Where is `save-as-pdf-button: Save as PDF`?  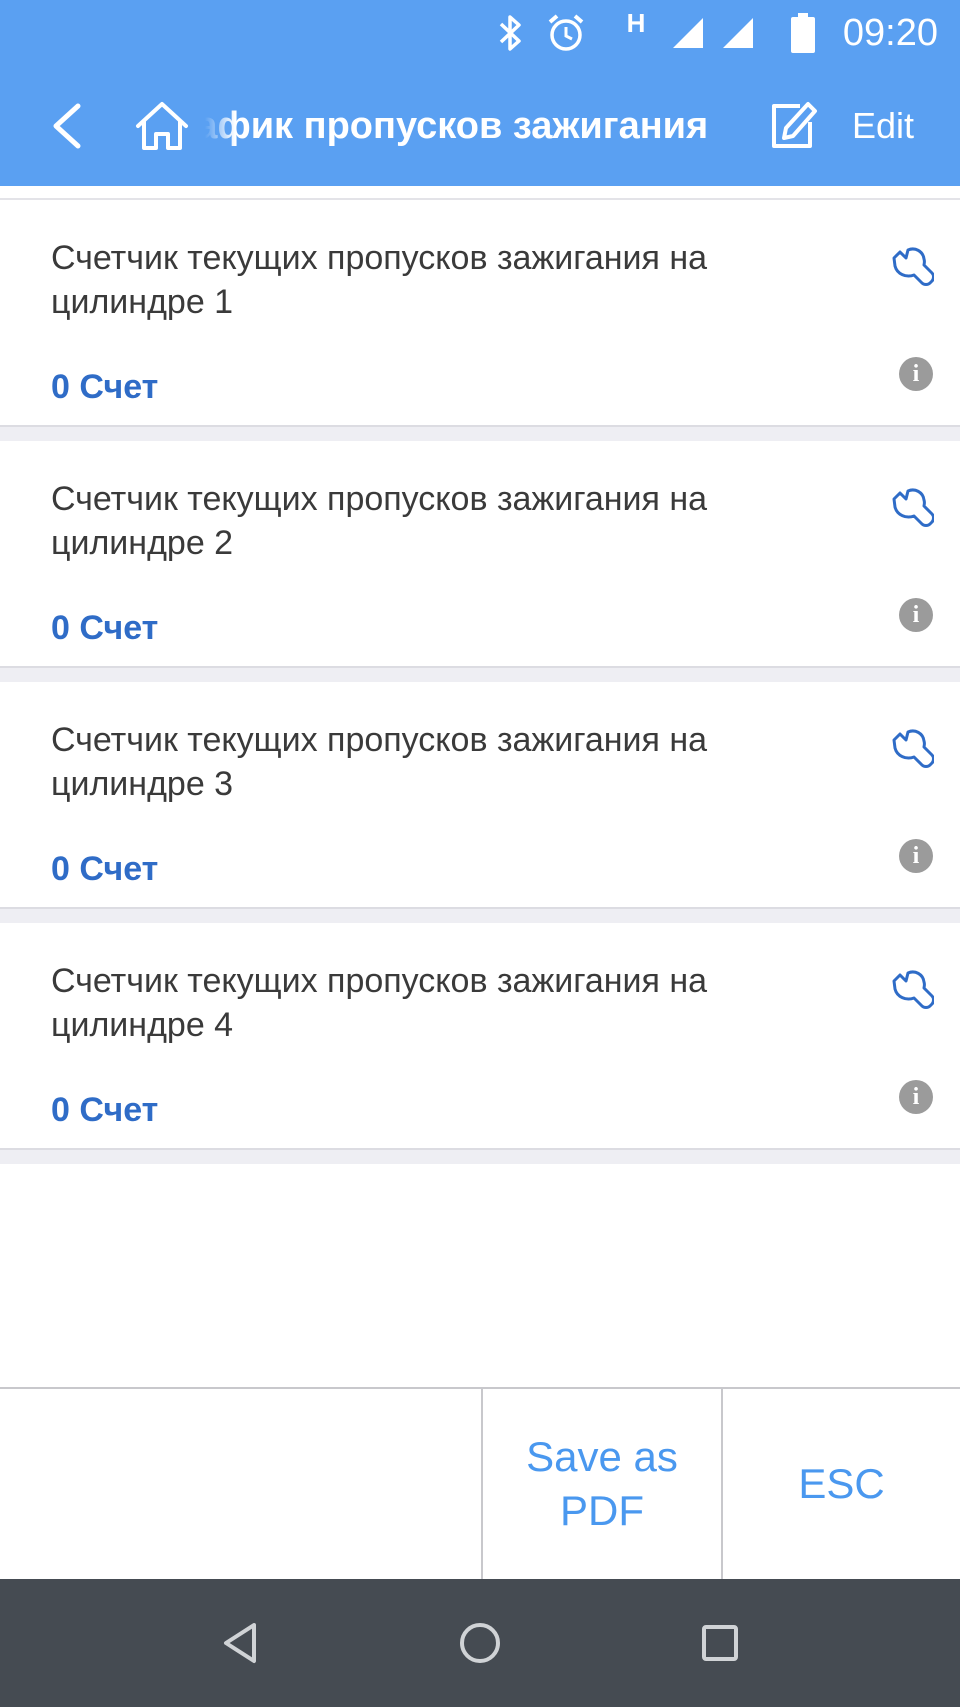 save-as-pdf-button: Save as PDF is located at coordinates (601, 1484).